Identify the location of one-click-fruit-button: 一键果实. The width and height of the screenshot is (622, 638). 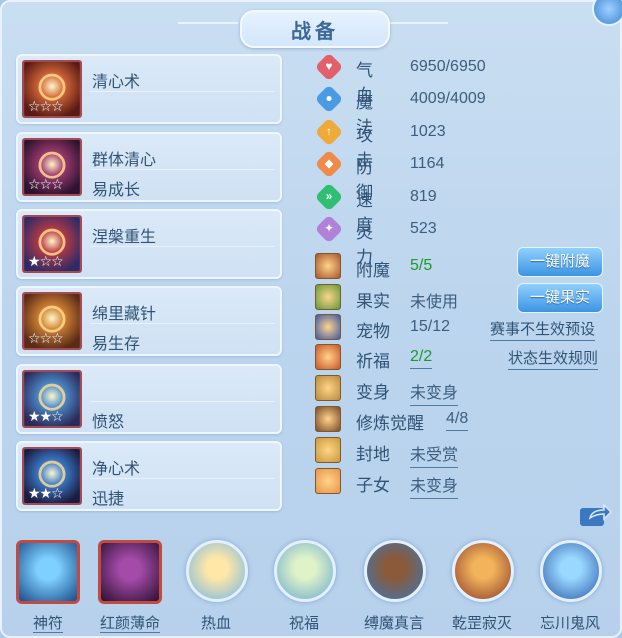
(560, 298).